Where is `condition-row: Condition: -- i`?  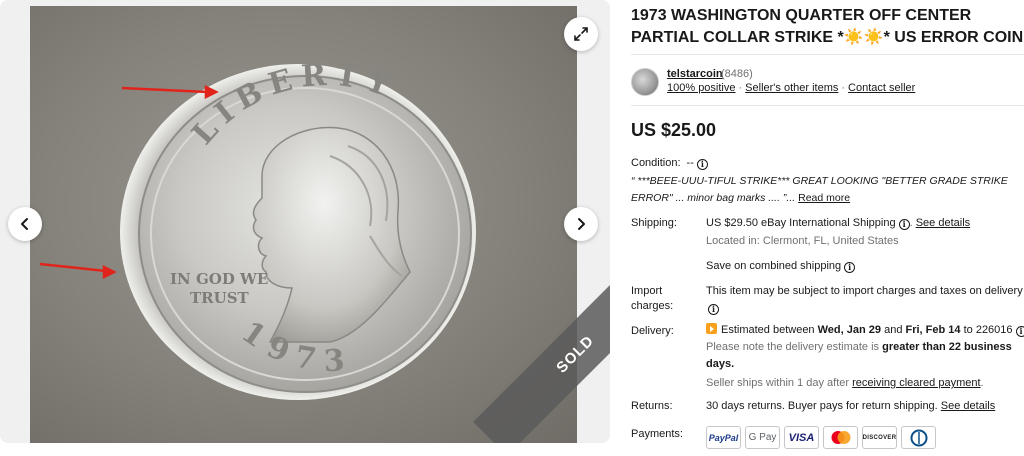 condition-row: Condition: -- i is located at coordinates (669, 163).